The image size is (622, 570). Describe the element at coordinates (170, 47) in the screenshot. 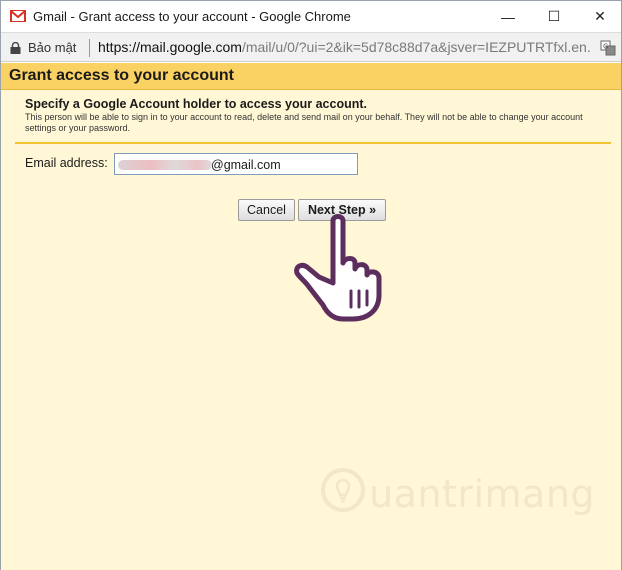

I see `url-host: https://mail.google.com` at that location.